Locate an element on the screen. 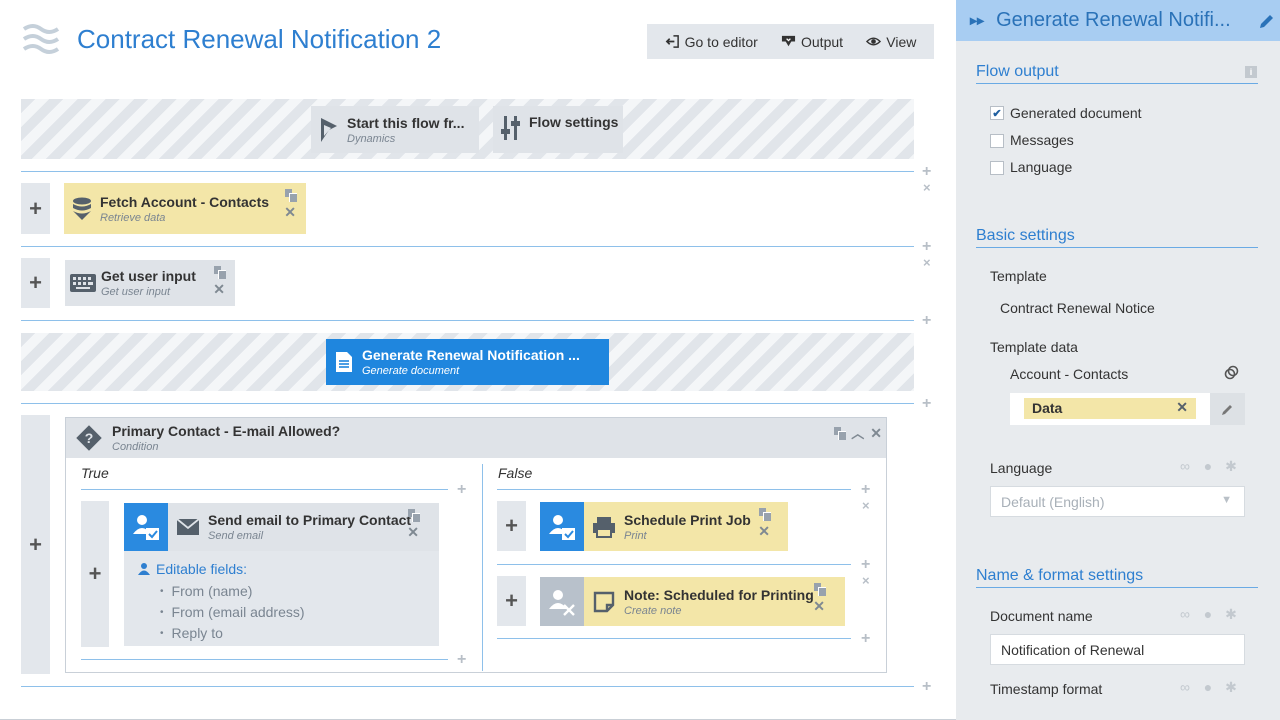 This screenshot has height=720, width=1280. template-label: Template is located at coordinates (1018, 276).